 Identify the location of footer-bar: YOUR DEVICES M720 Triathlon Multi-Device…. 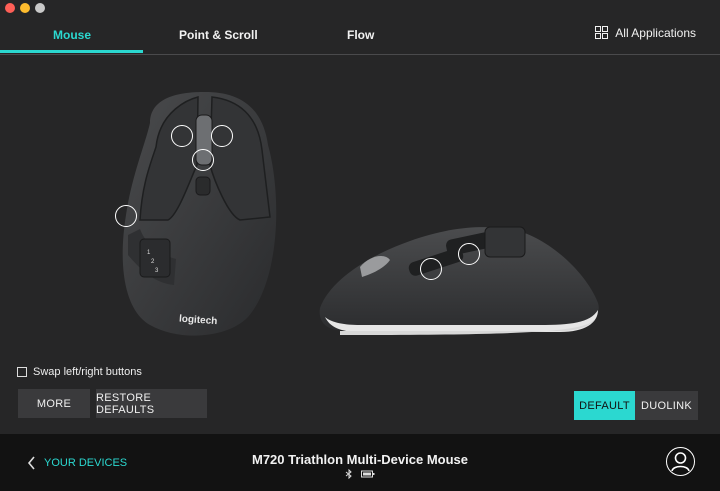
(360, 462).